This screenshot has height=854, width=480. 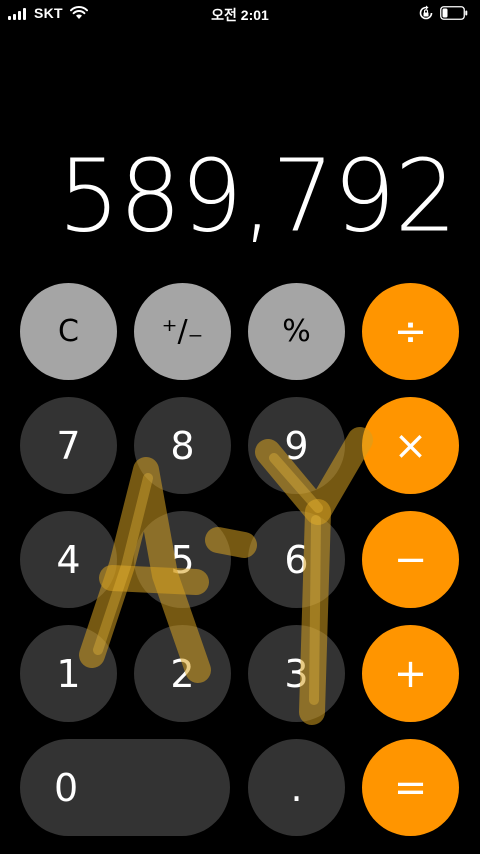 I want to click on digit-8-button: 8, so click(x=182, y=445).